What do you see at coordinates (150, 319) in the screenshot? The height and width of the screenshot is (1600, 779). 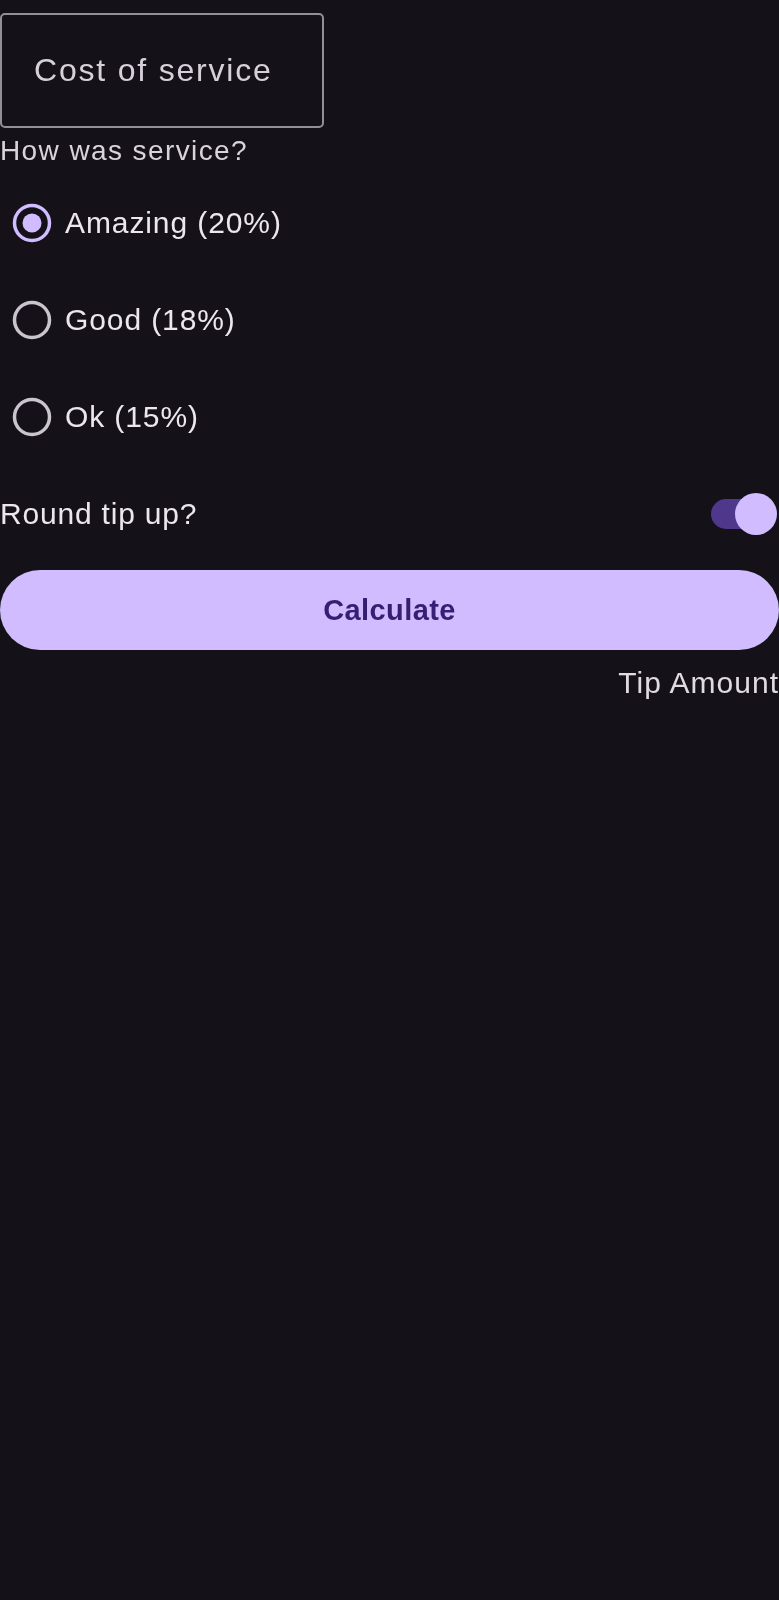 I see `option-label: Good (18%)` at bounding box center [150, 319].